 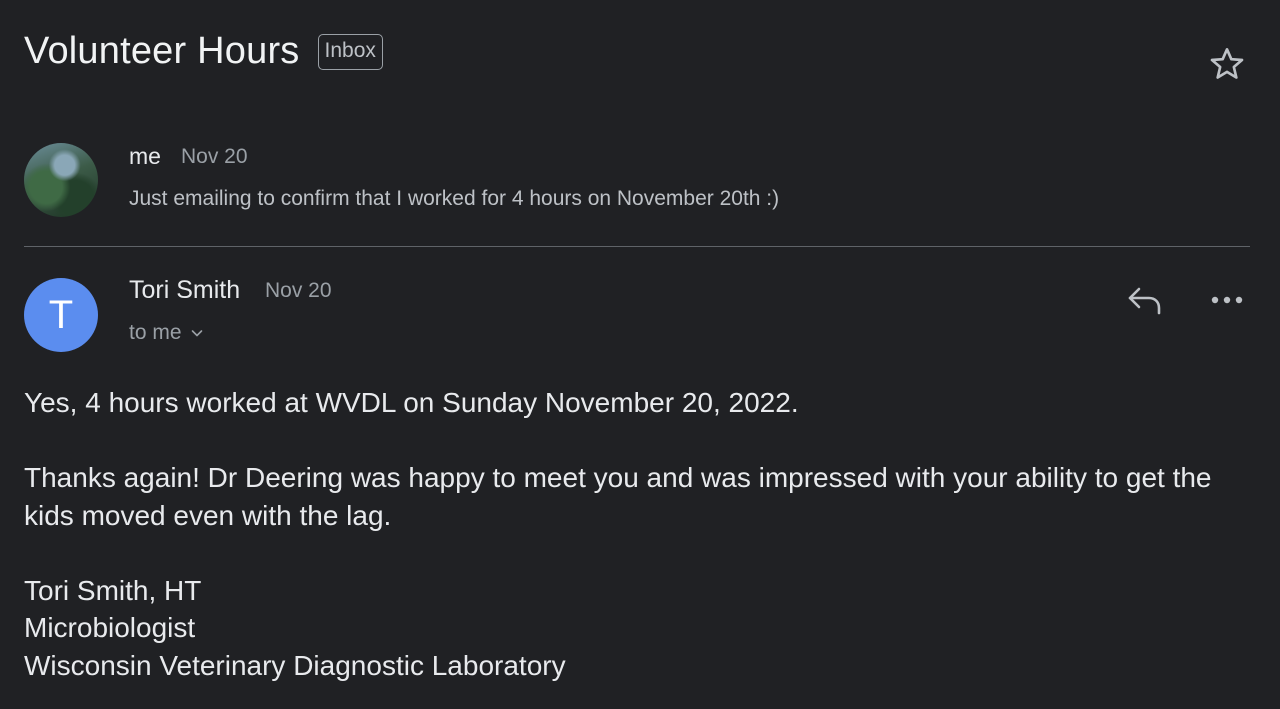 I want to click on subject-row: Volunteer Hours Inbox, so click(x=203, y=51).